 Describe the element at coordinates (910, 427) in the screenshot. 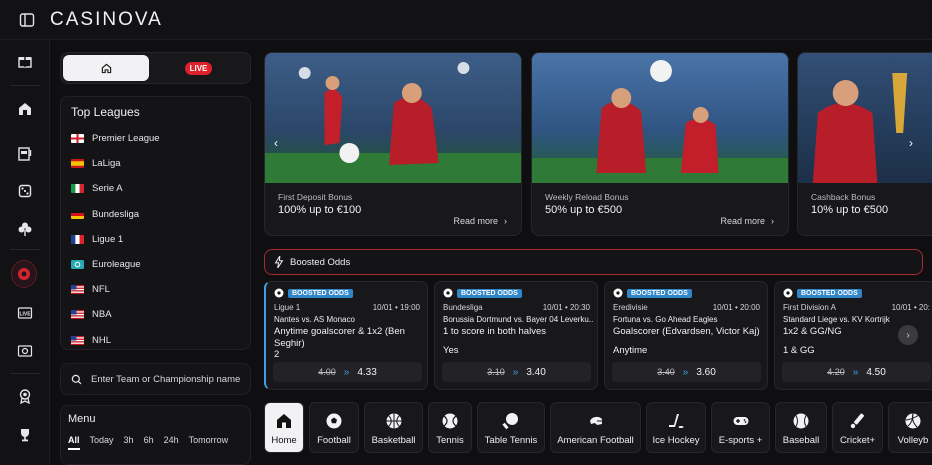

I see `sport-tab-volleyball: Volleyb` at that location.